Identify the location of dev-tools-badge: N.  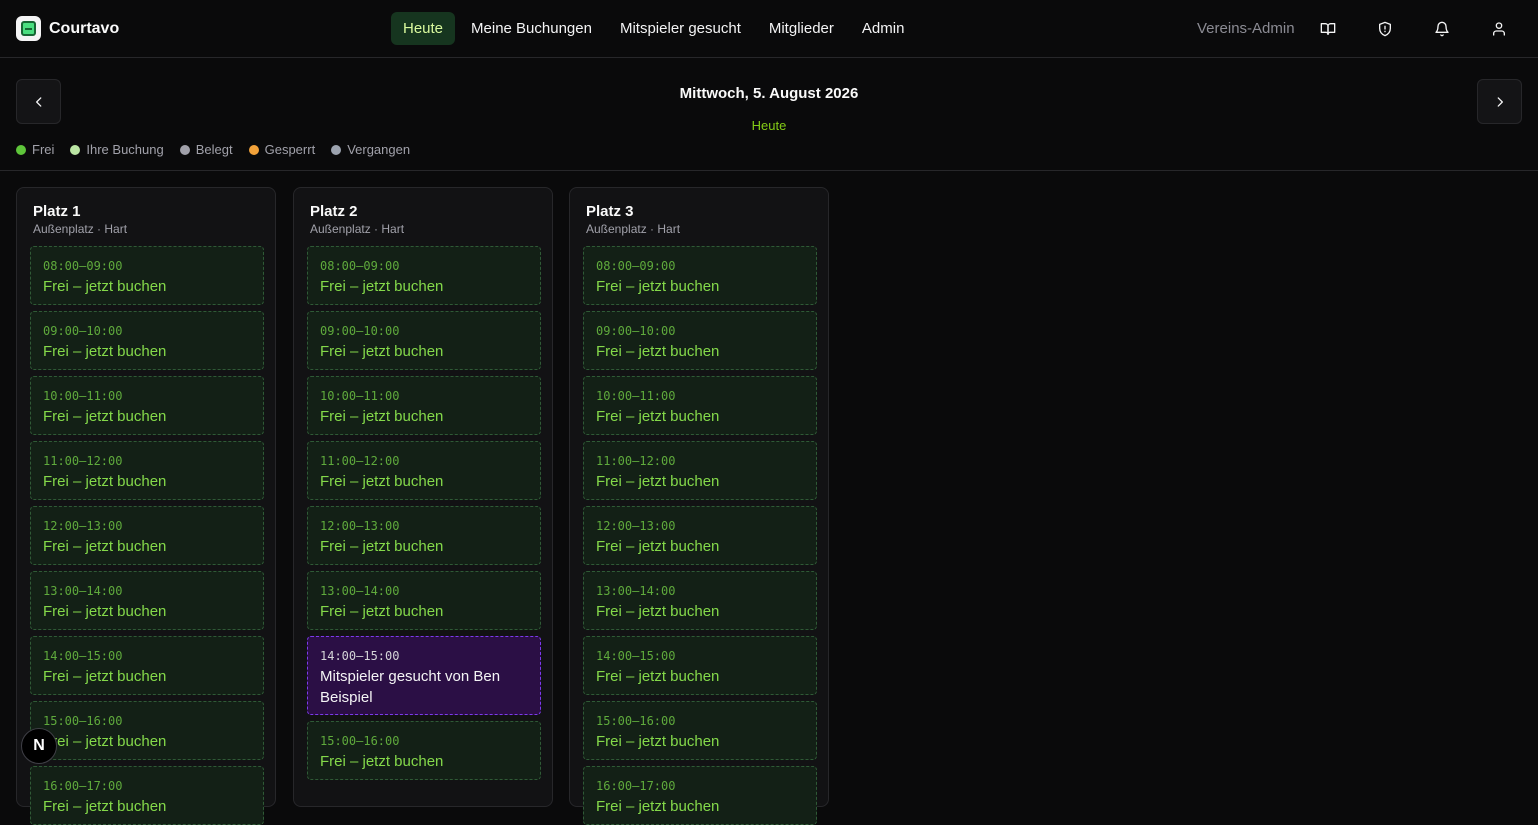
(39, 746).